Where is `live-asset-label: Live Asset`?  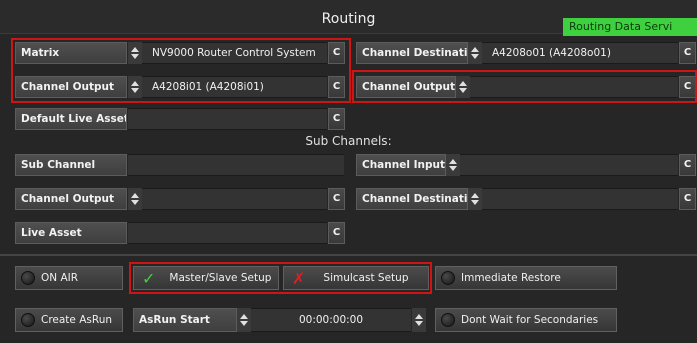 live-asset-label: Live Asset is located at coordinates (71, 233).